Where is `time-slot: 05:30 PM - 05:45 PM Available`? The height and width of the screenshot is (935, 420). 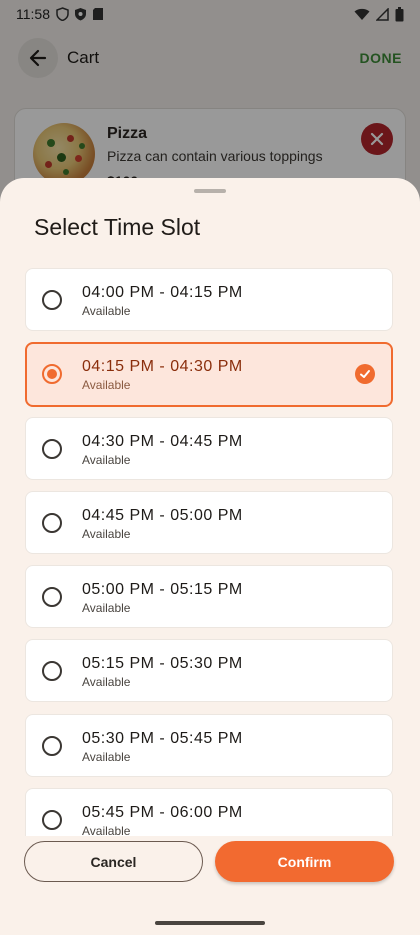
time-slot: 05:30 PM - 05:45 PM Available is located at coordinates (209, 745).